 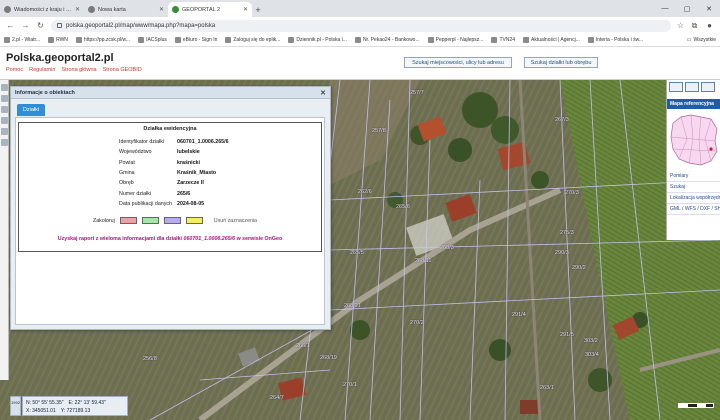 I want to click on help-link: Pomoc, so click(x=14, y=70).